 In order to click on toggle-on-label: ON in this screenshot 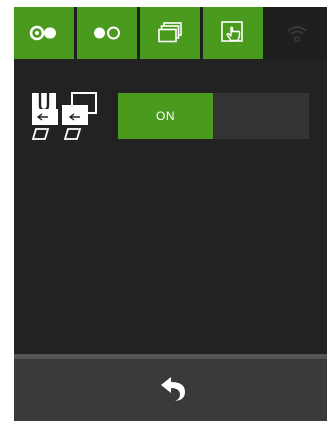, I will do `click(165, 116)`.